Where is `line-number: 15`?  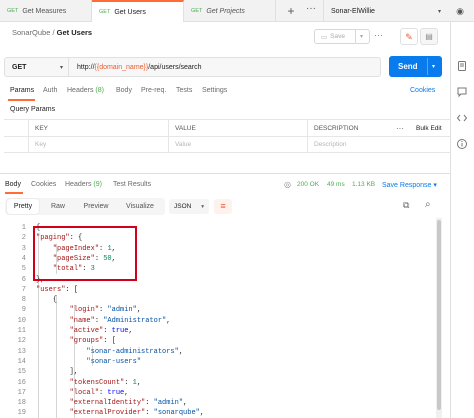
line-number: 15 is located at coordinates (21, 372).